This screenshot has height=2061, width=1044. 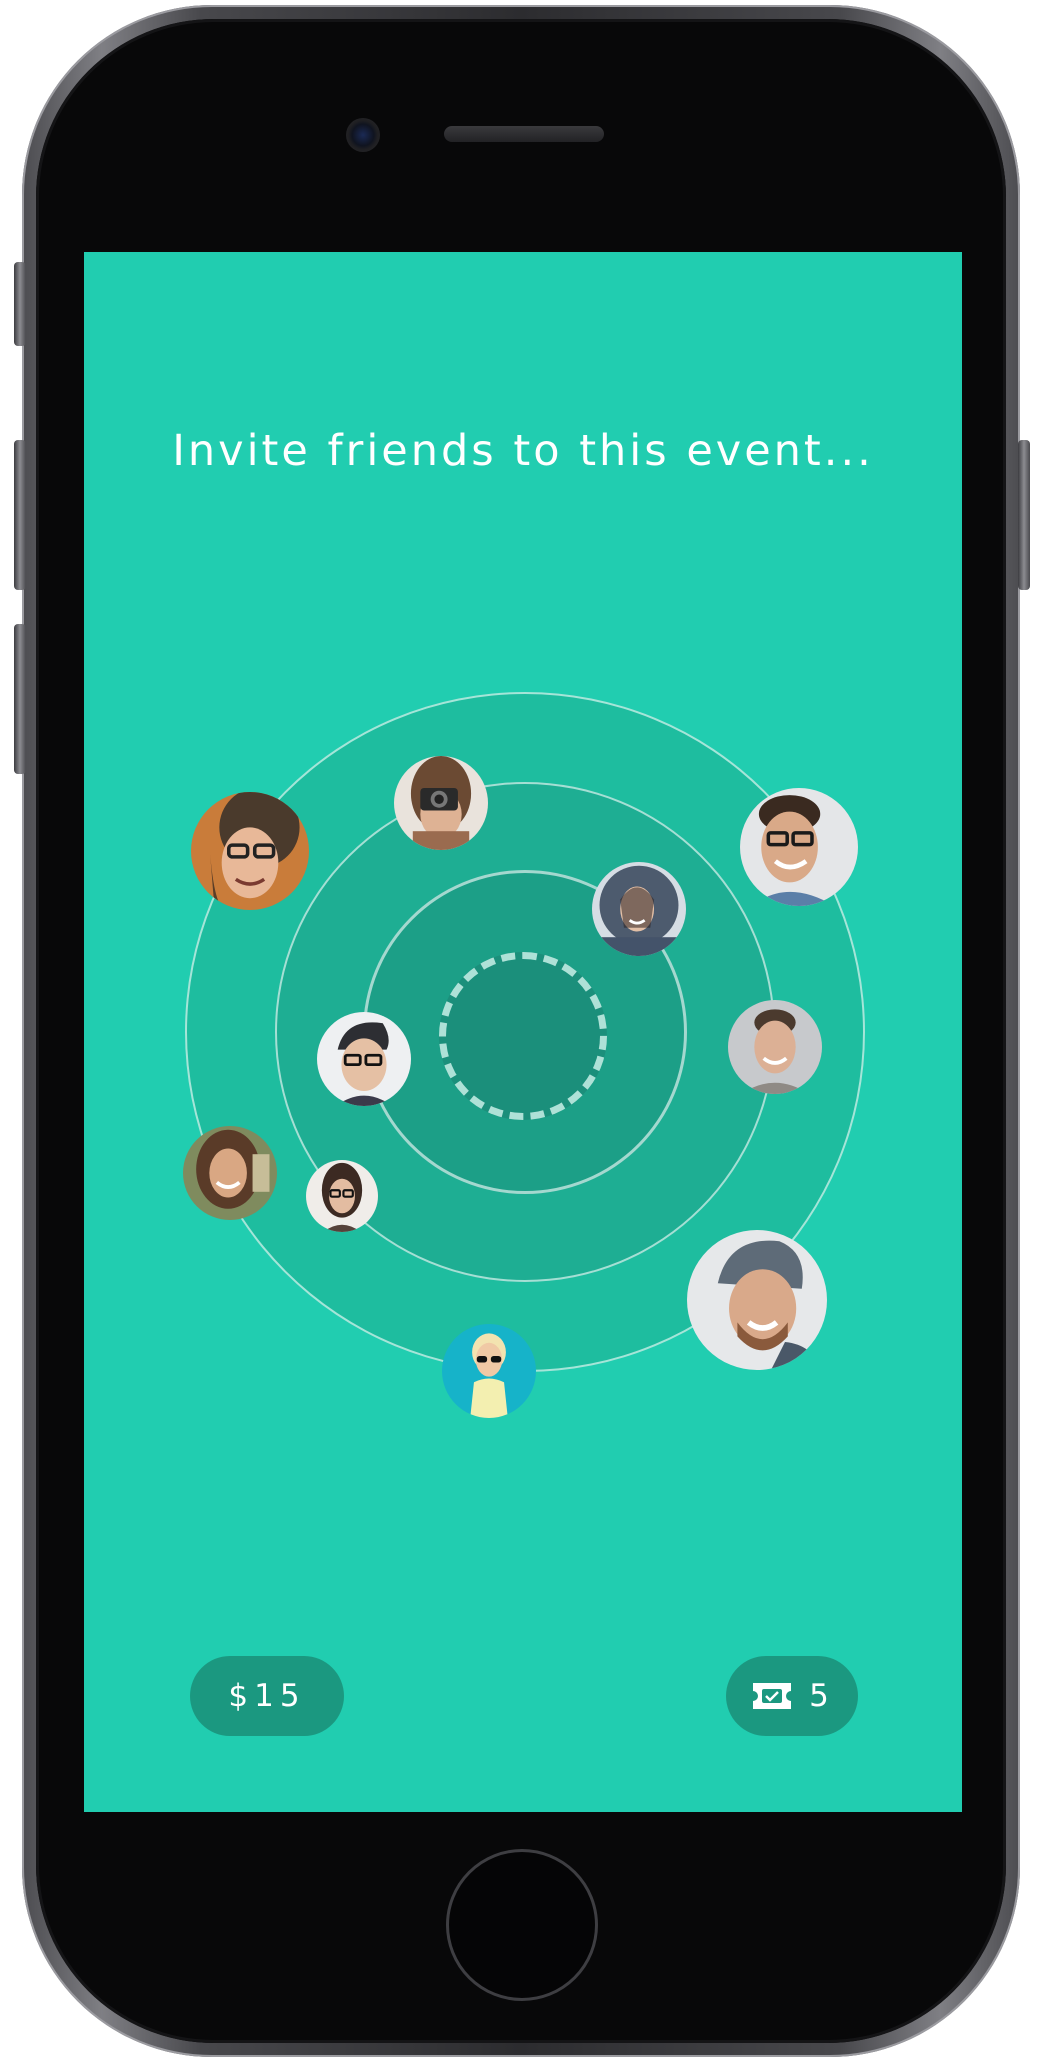 I want to click on price-button: $15, so click(x=267, y=1696).